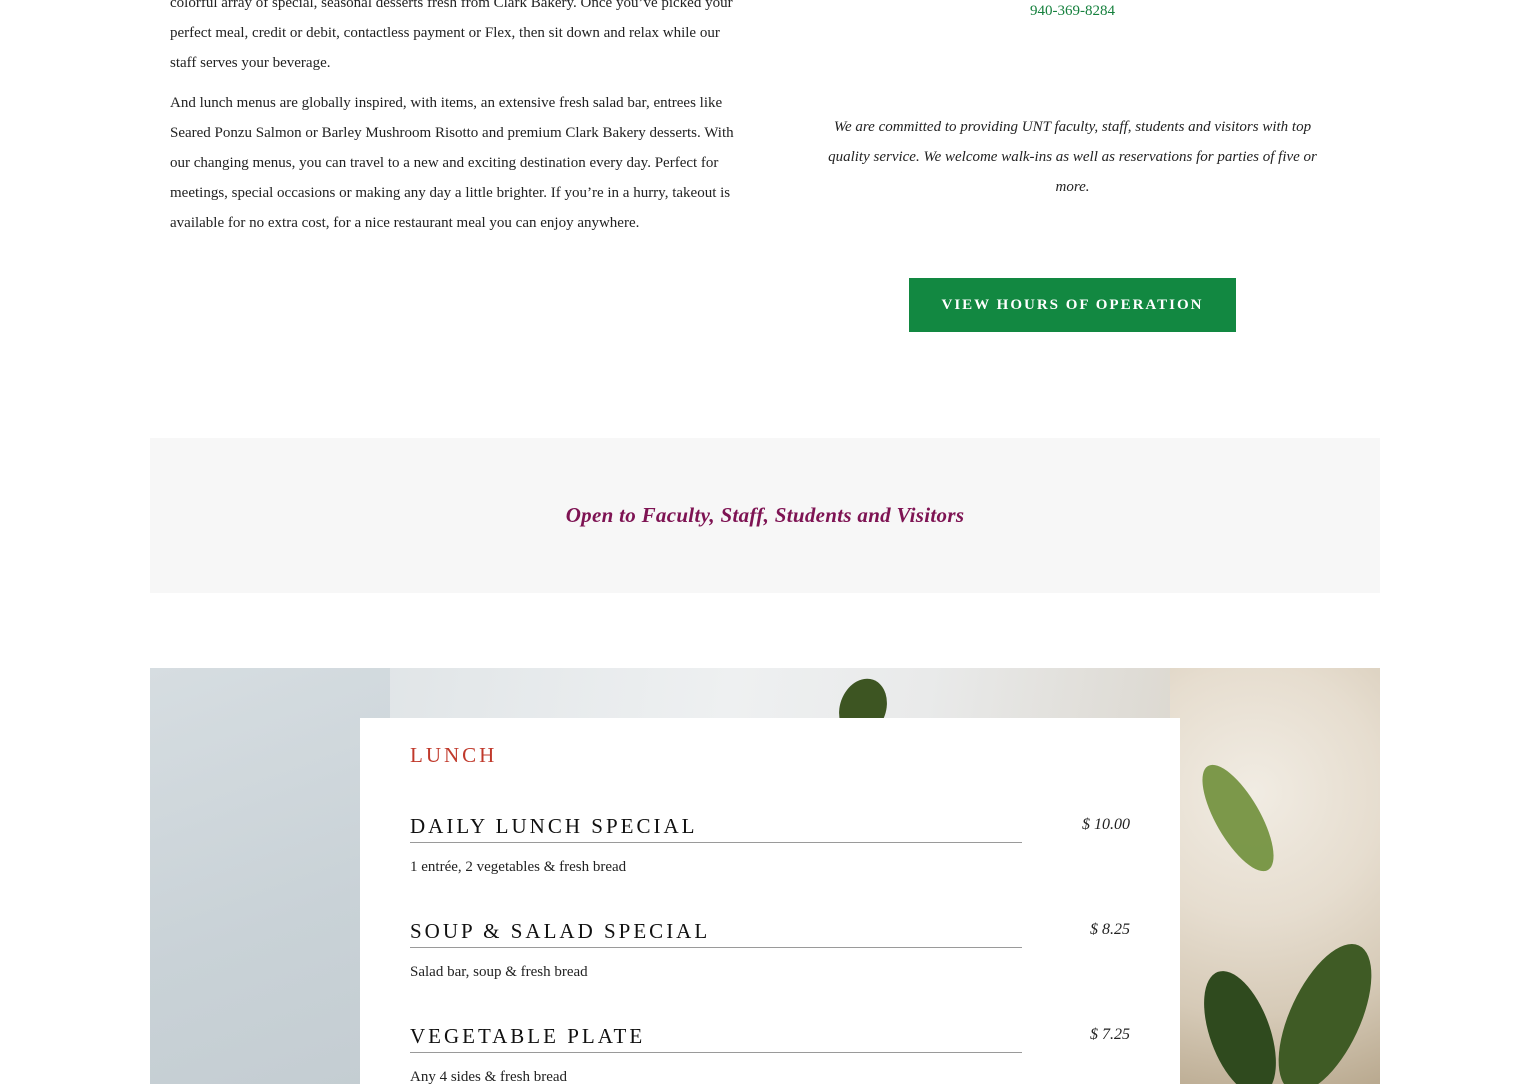 Image resolution: width=1530 pixels, height=1084 pixels. Describe the element at coordinates (1110, 929) in the screenshot. I see `menu-item-price: $ 8.25` at that location.